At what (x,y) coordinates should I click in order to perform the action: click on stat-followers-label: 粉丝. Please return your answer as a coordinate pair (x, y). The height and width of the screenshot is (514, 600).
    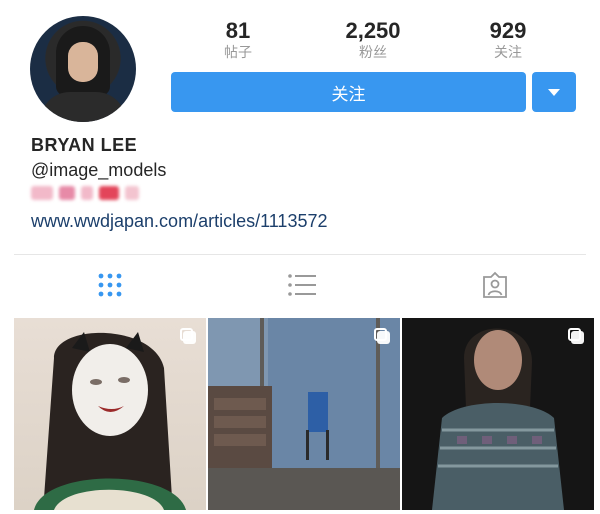
    Looking at the image, I should click on (373, 52).